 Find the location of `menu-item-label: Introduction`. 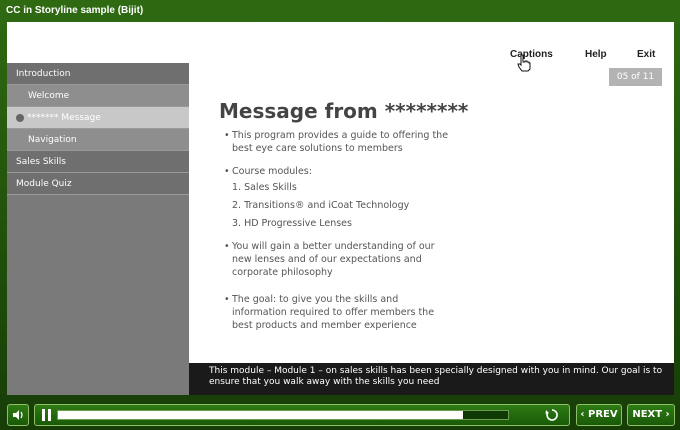

menu-item-label: Introduction is located at coordinates (43, 74).